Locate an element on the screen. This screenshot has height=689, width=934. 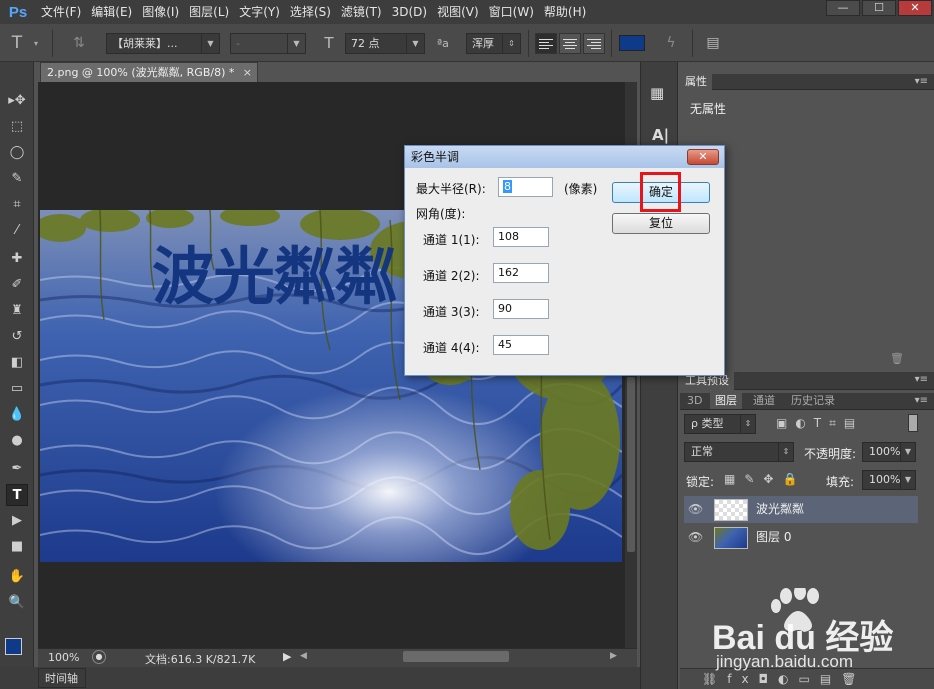
font-size-dropdown: 72 点 ▼ is located at coordinates (385, 43).